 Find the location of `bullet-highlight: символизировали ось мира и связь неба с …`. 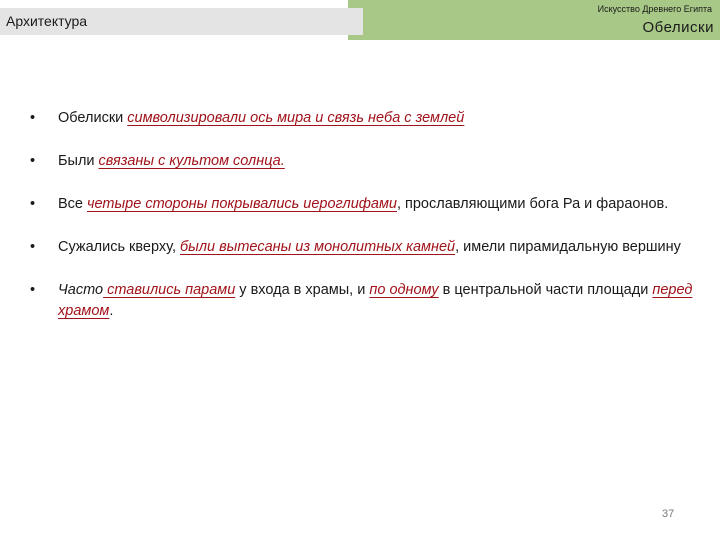

bullet-highlight: символизировали ось мира и связь неба с … is located at coordinates (296, 118).